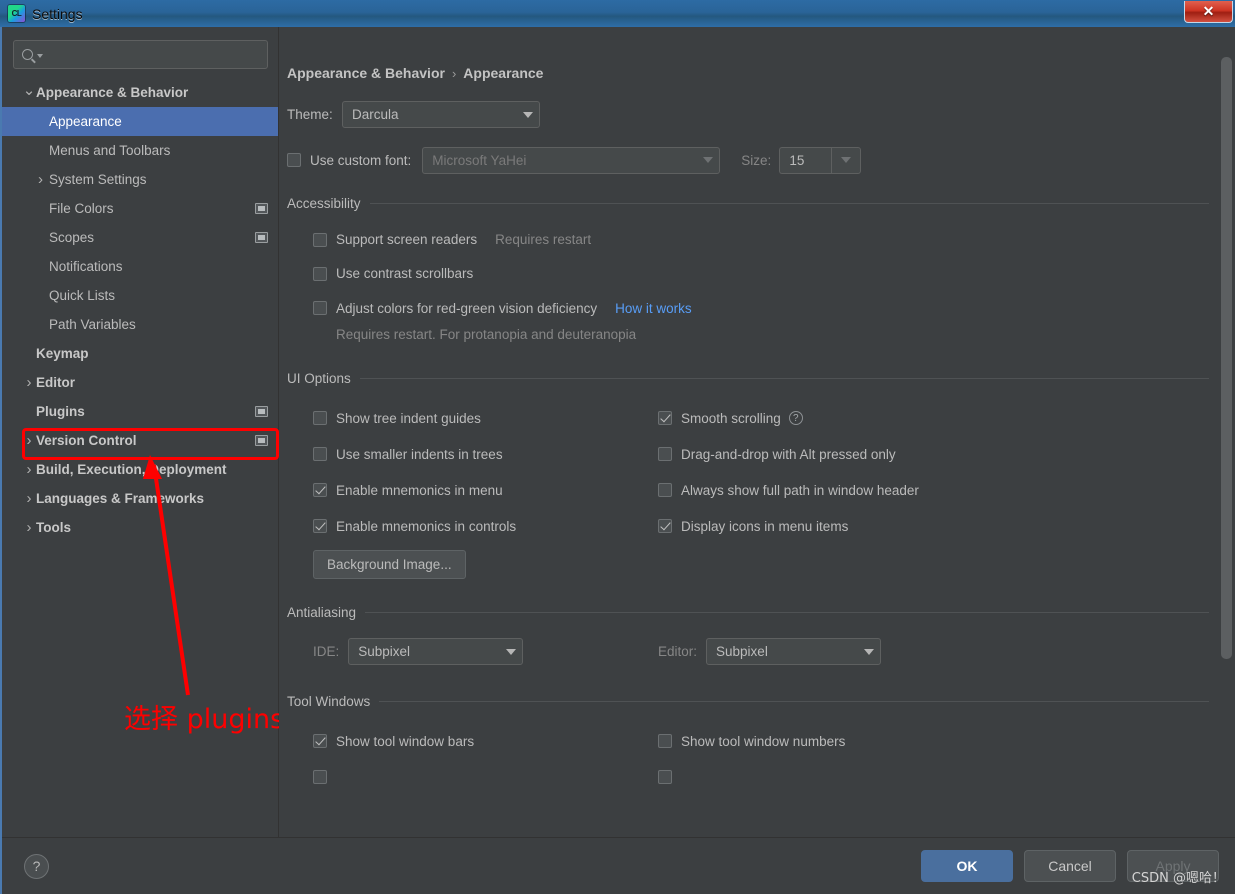  I want to click on enable-mnemonics-controls-checkbox: Enable mnemonics in controls, so click(485, 526).